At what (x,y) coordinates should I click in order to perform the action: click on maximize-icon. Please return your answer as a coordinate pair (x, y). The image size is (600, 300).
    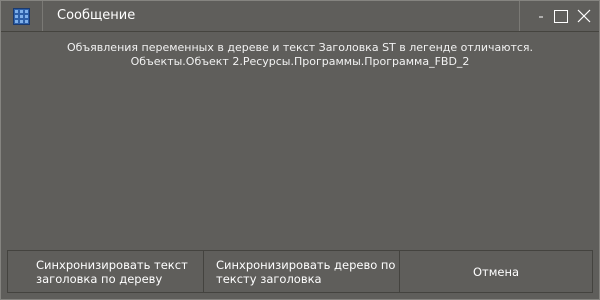
    Looking at the image, I should click on (561, 16).